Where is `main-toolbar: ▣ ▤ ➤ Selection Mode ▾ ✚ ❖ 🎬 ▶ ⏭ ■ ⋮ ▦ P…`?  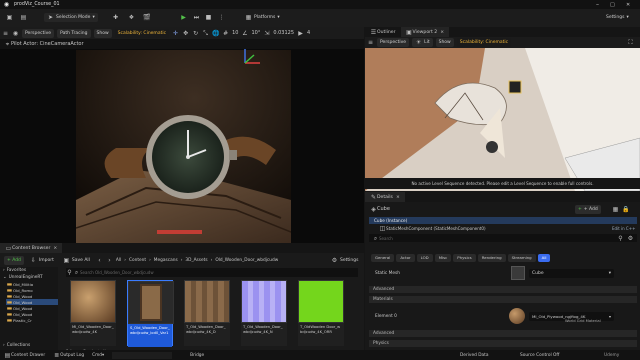 main-toolbar: ▣ ▤ ➤ Selection Mode ▾ ✚ ❖ 🎬 ▶ ⏭ ■ ⋮ ▦ P… is located at coordinates (320, 18).